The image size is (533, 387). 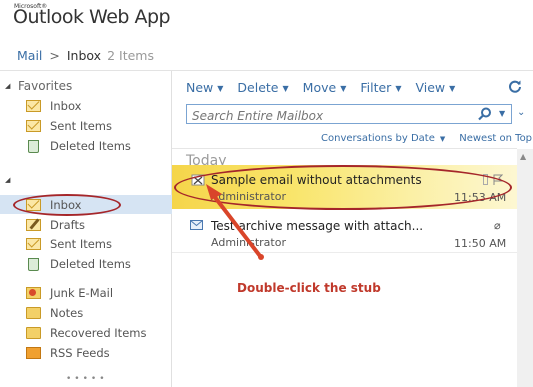 I want to click on move-label: Move, so click(x=319, y=87).